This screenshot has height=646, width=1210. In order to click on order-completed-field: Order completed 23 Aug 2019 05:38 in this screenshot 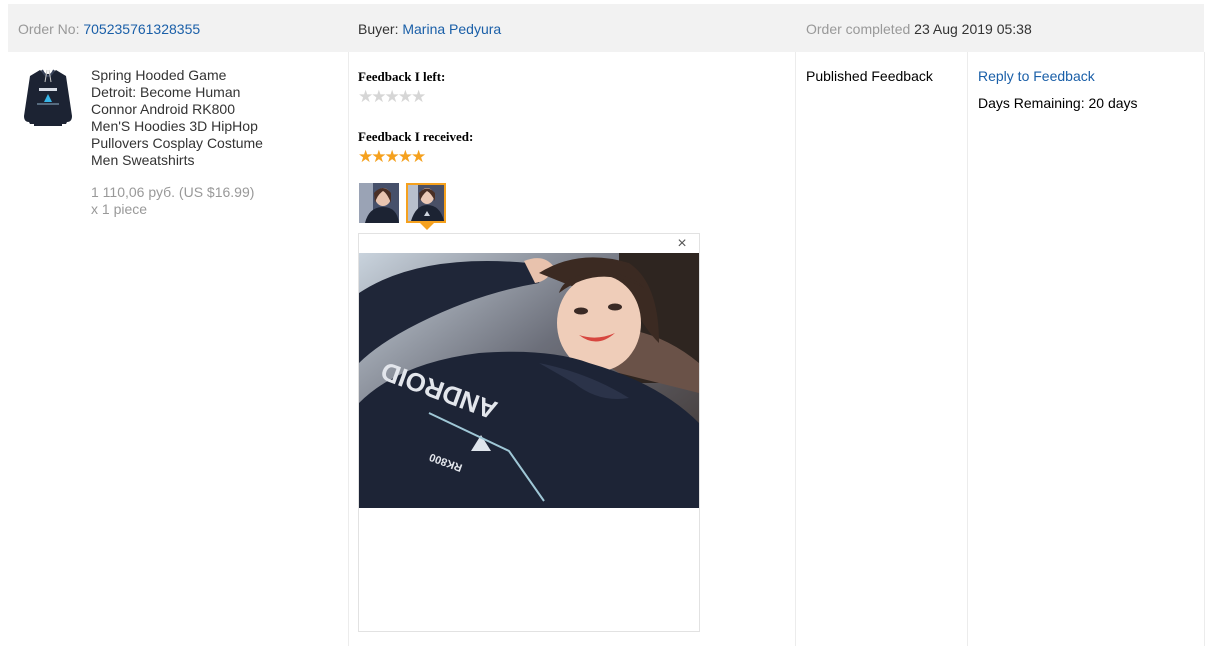, I will do `click(919, 29)`.